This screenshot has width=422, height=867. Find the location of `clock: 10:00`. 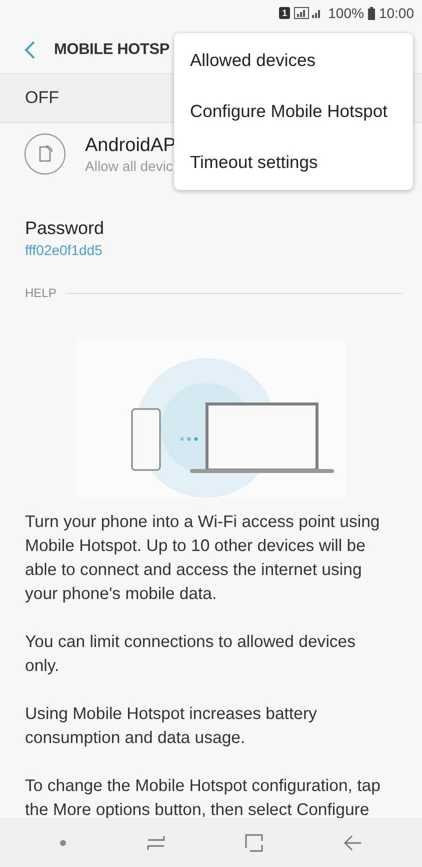

clock: 10:00 is located at coordinates (396, 13).